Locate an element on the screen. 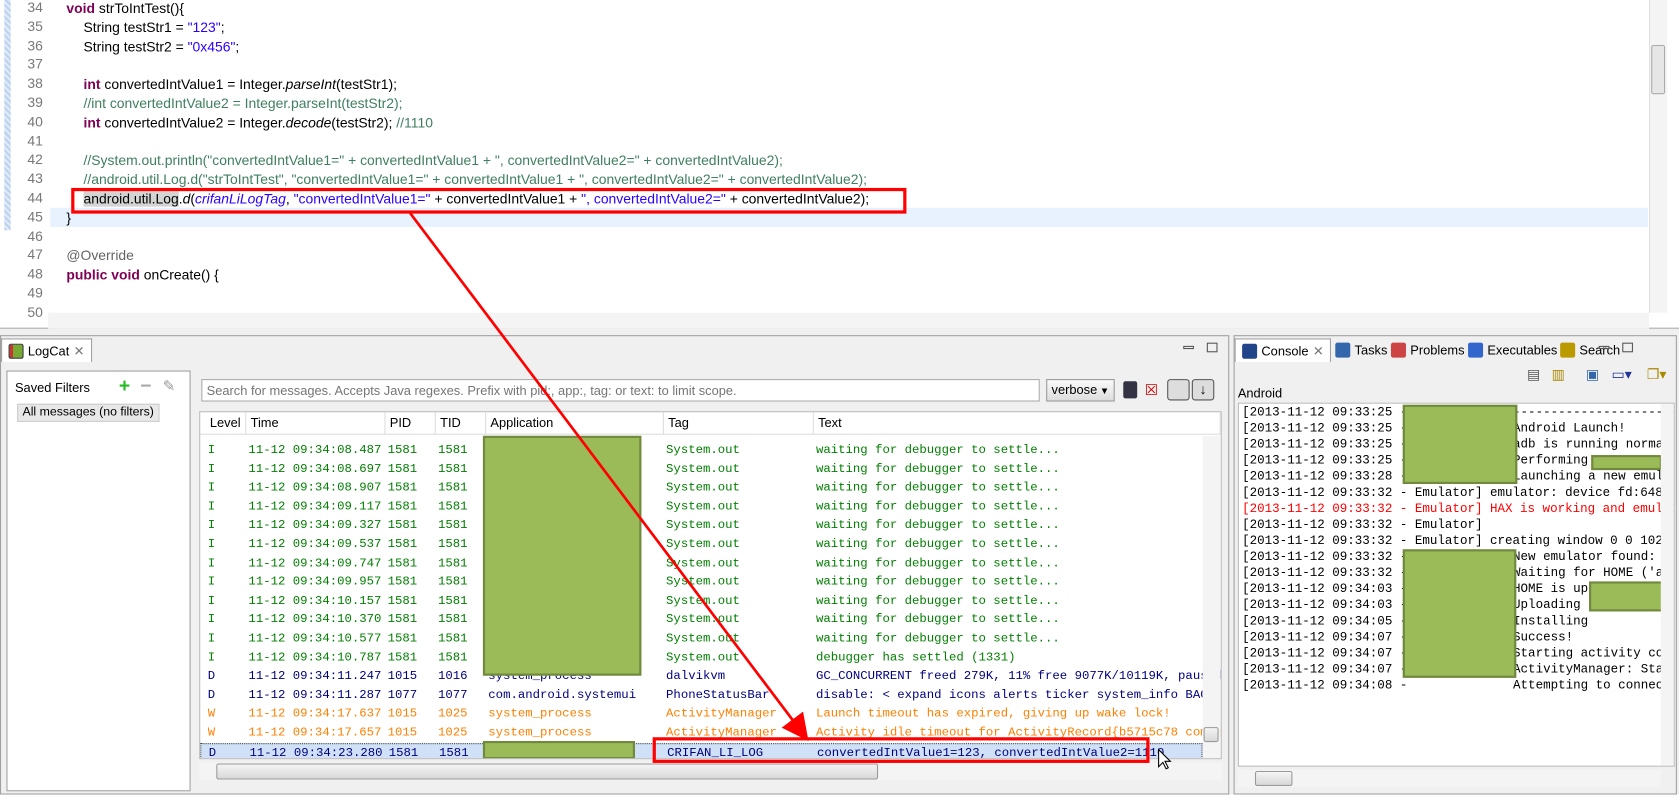 The width and height of the screenshot is (1679, 795). mouse-cursor-icon is located at coordinates (1165, 759).